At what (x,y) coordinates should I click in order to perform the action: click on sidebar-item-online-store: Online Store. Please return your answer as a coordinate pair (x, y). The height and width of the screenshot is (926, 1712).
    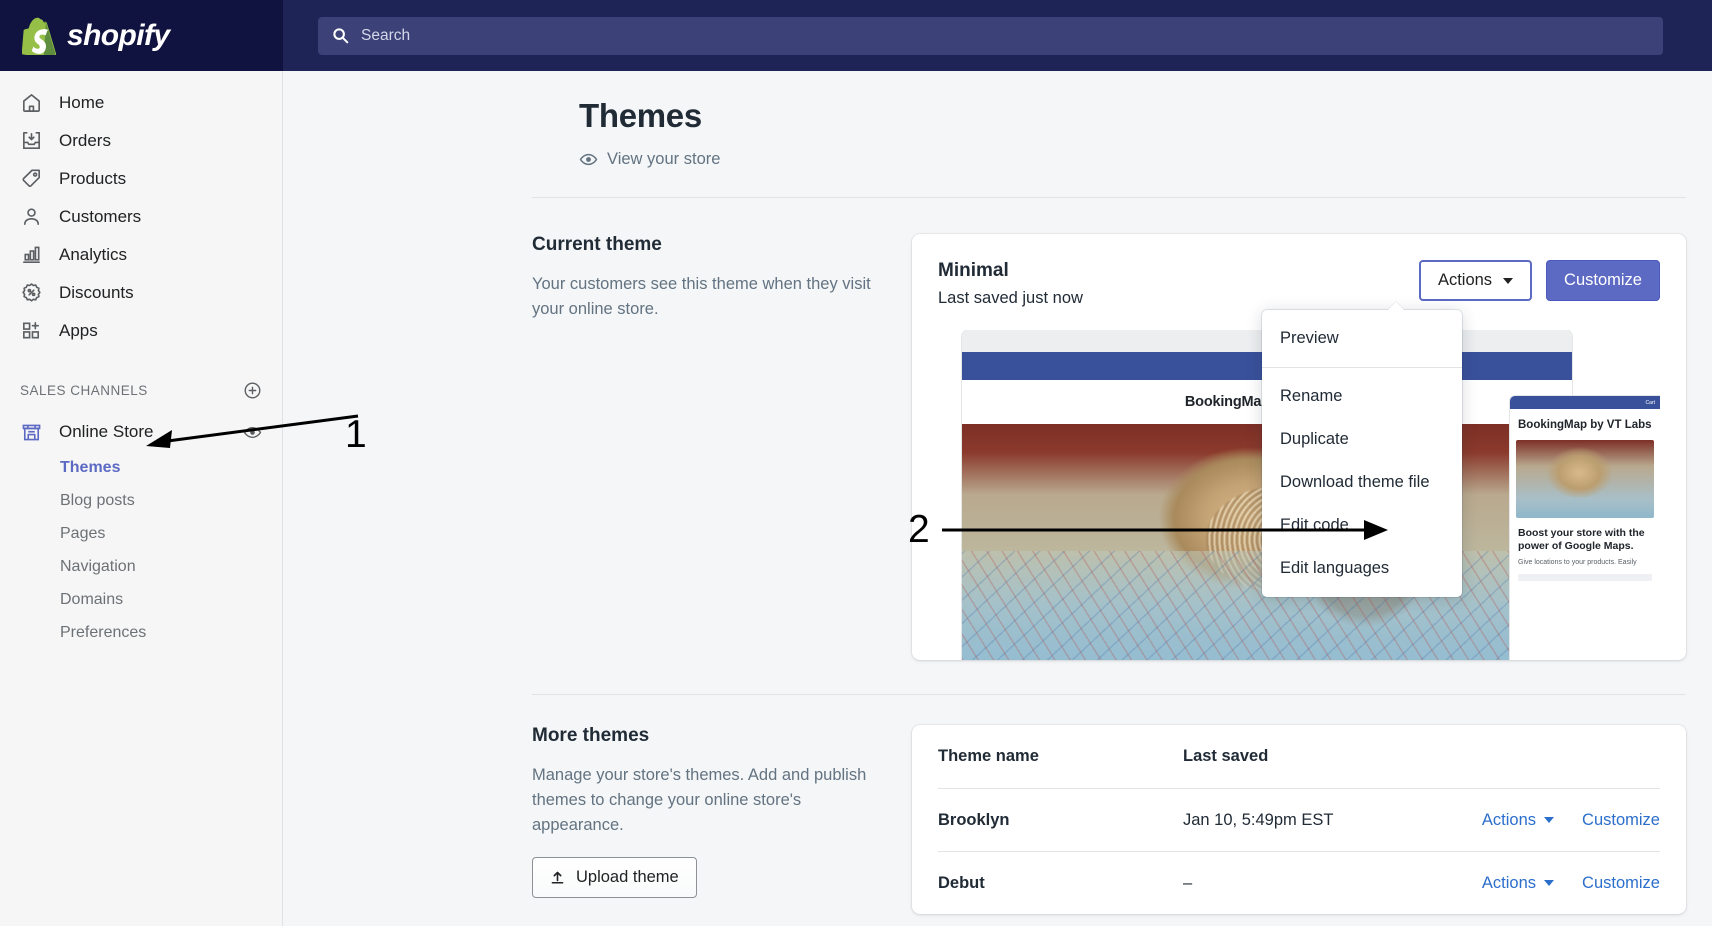
    Looking at the image, I should click on (141, 432).